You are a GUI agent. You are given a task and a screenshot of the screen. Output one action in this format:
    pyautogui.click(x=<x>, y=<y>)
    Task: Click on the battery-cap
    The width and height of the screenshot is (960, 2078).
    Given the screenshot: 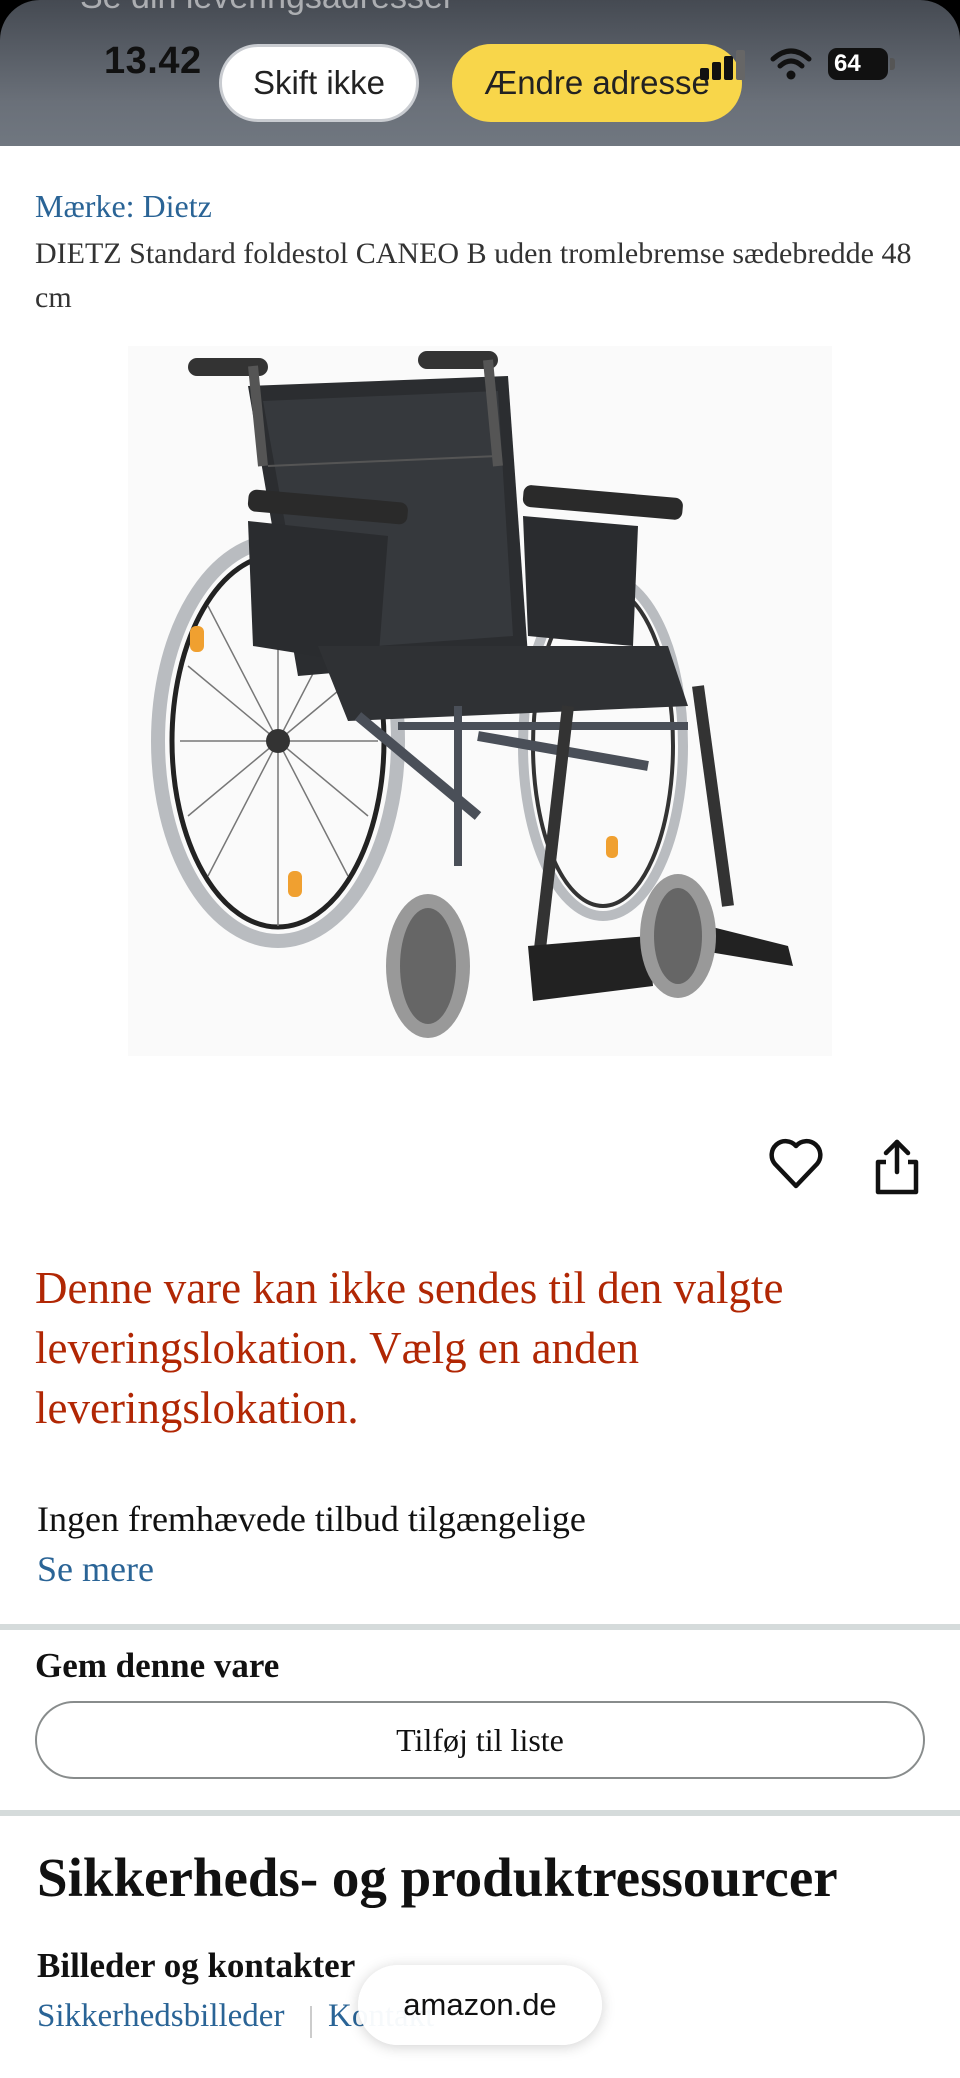 What is the action you would take?
    pyautogui.click(x=892, y=64)
    